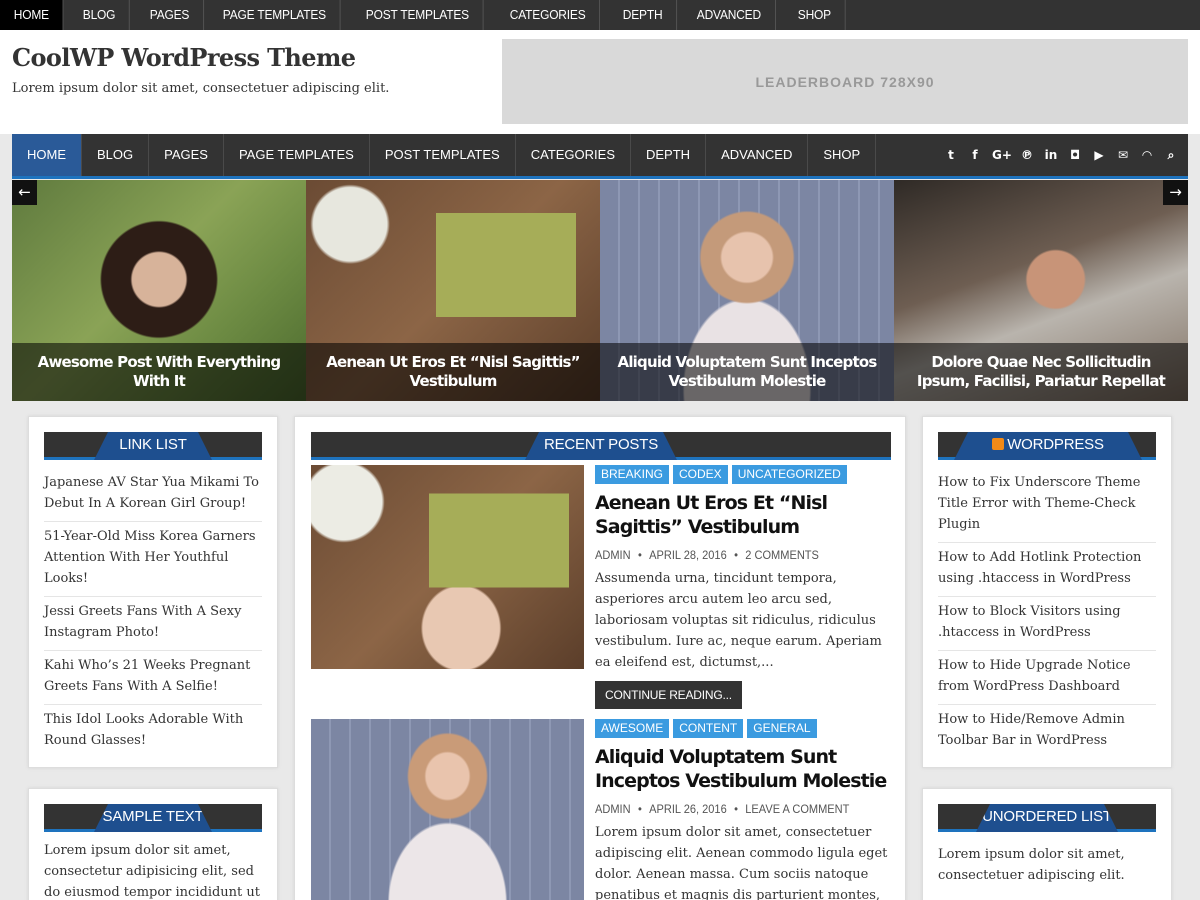  Describe the element at coordinates (732, 555) in the screenshot. I see `post-meta: ADMIN • APRIL 28, 2016 • 2 COMMENTS` at that location.